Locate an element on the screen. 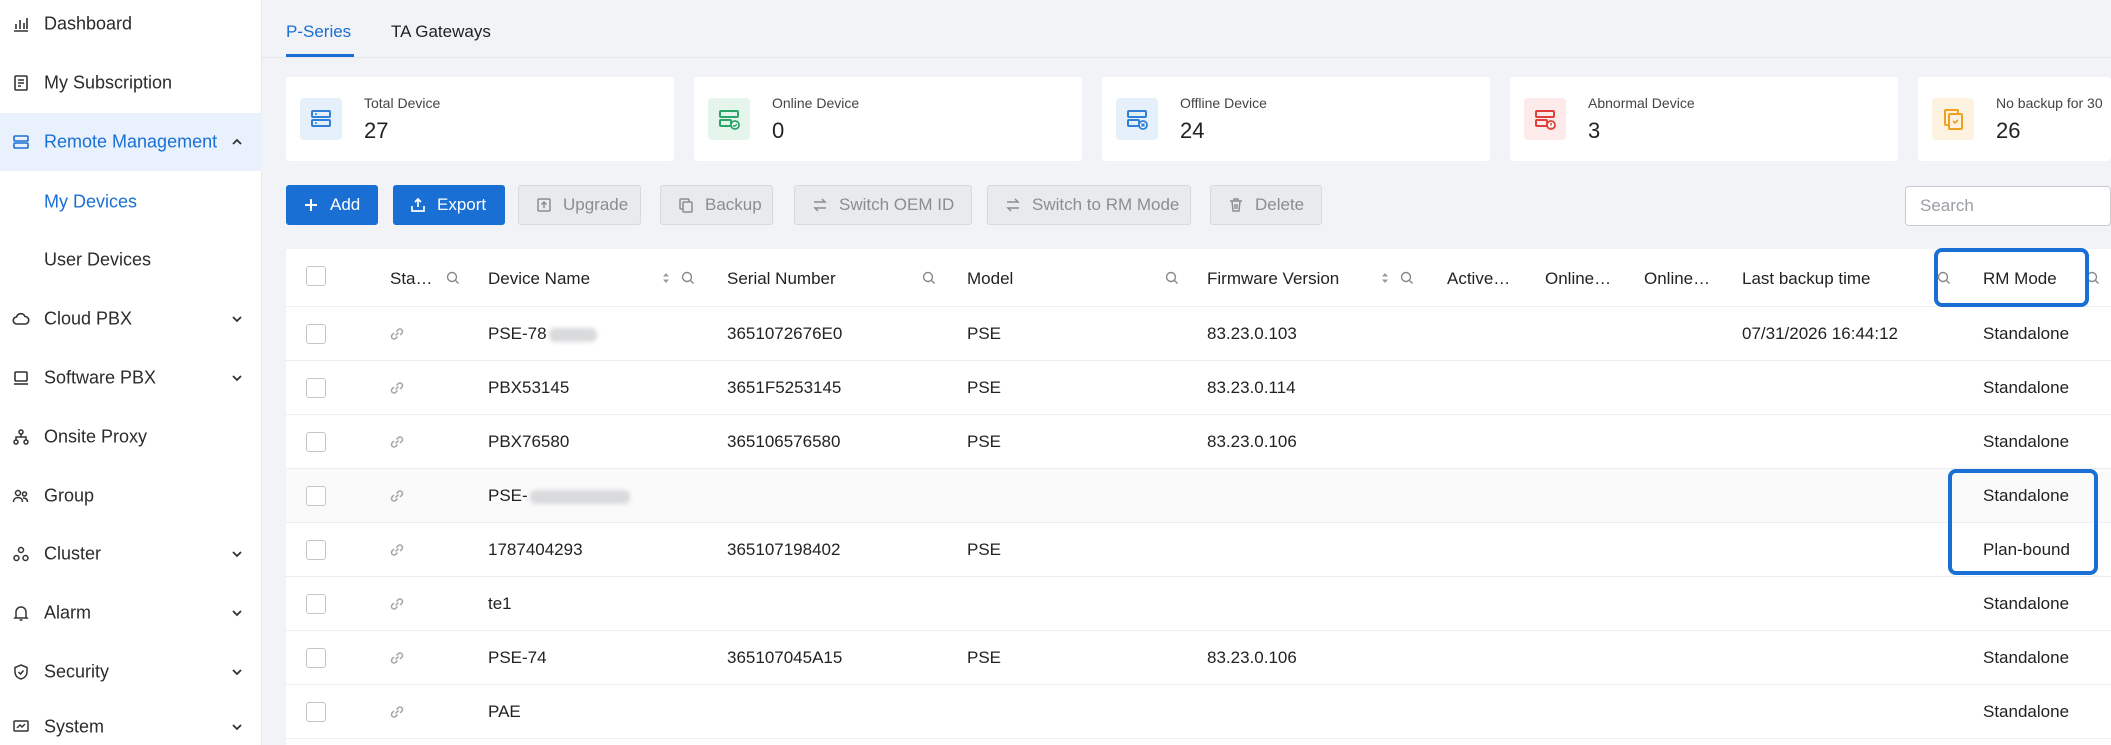 Image resolution: width=2111 pixels, height=745 pixels. export-icon is located at coordinates (418, 205).